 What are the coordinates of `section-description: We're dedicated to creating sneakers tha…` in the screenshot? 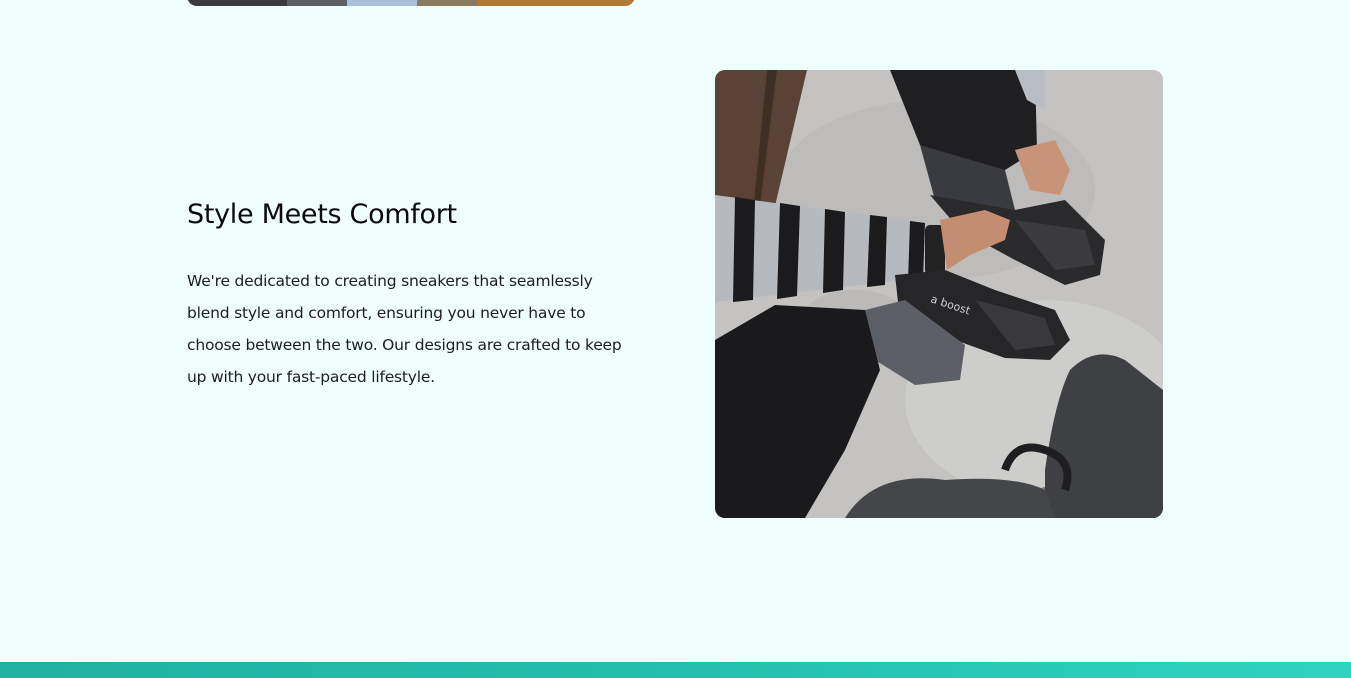 It's located at (404, 329).